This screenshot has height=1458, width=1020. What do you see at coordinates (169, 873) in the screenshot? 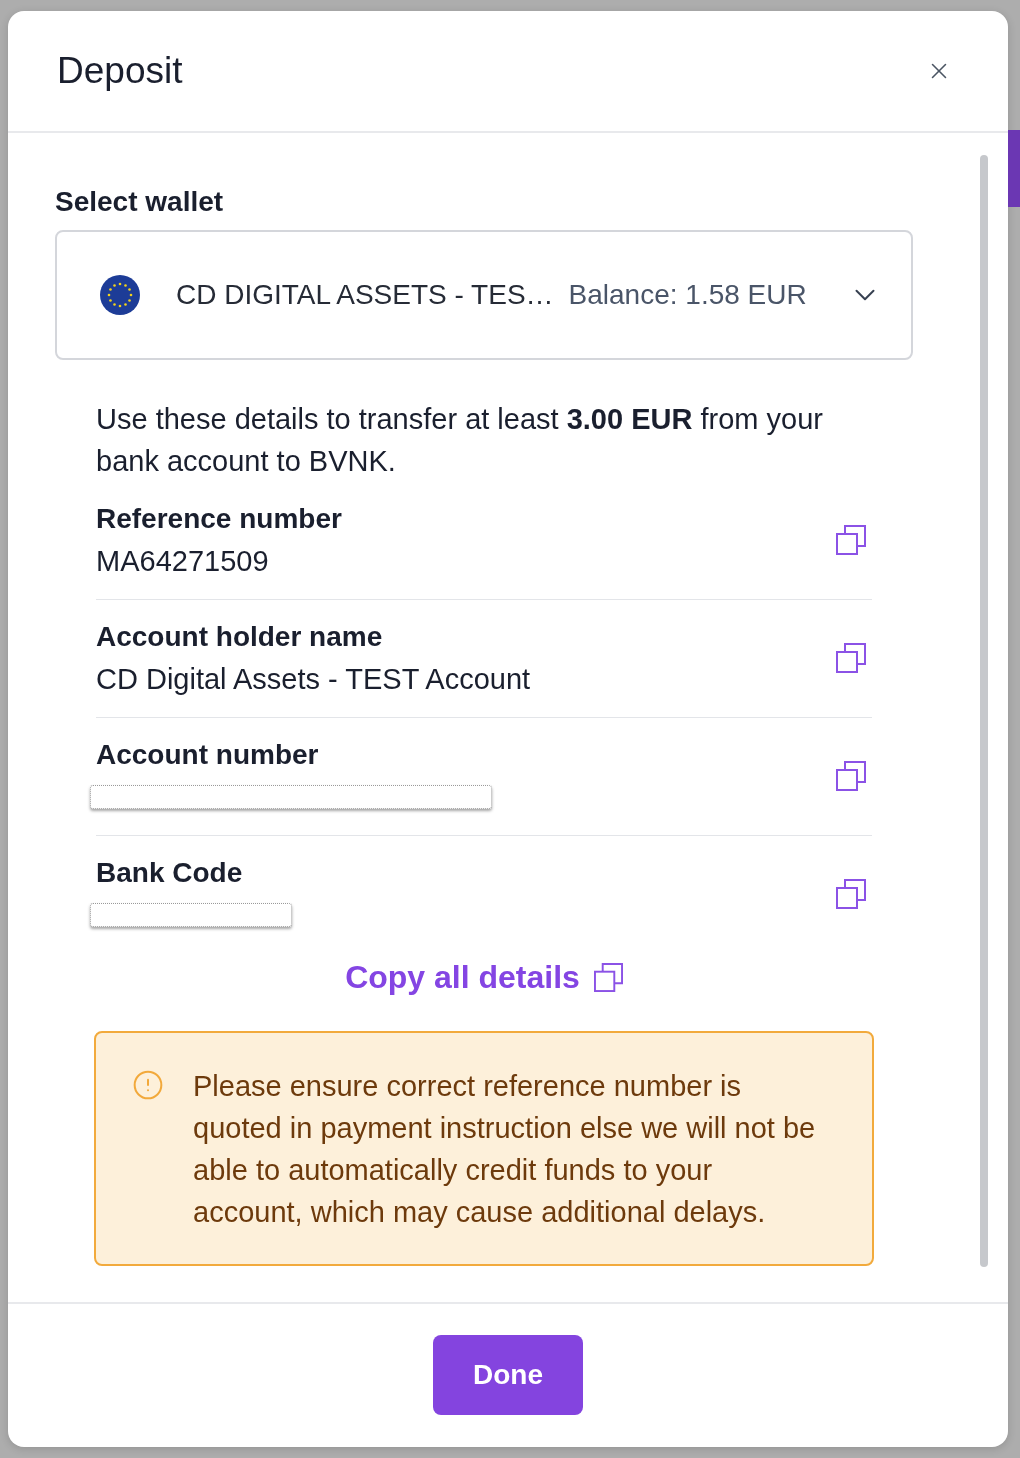
I see `detail-label: Bank Code` at bounding box center [169, 873].